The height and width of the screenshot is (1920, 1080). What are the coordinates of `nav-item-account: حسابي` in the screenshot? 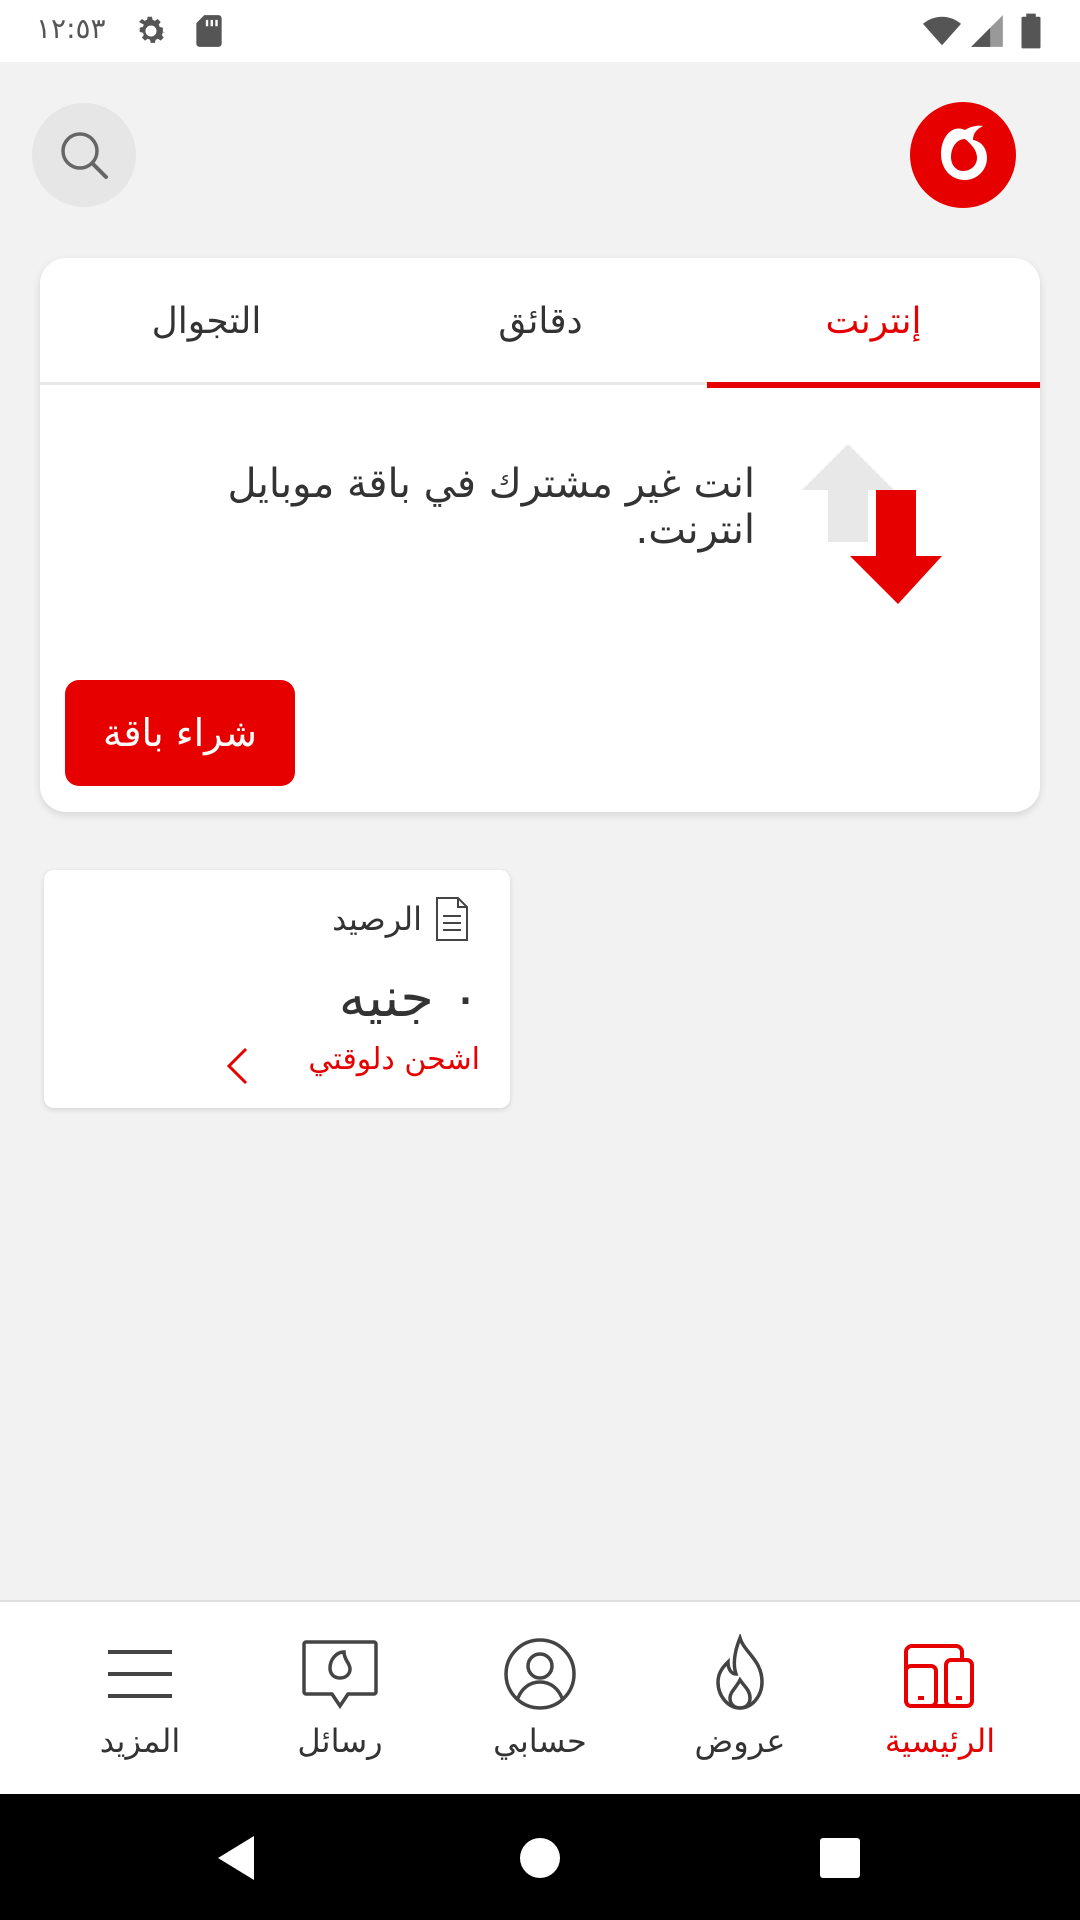 It's located at (540, 1699).